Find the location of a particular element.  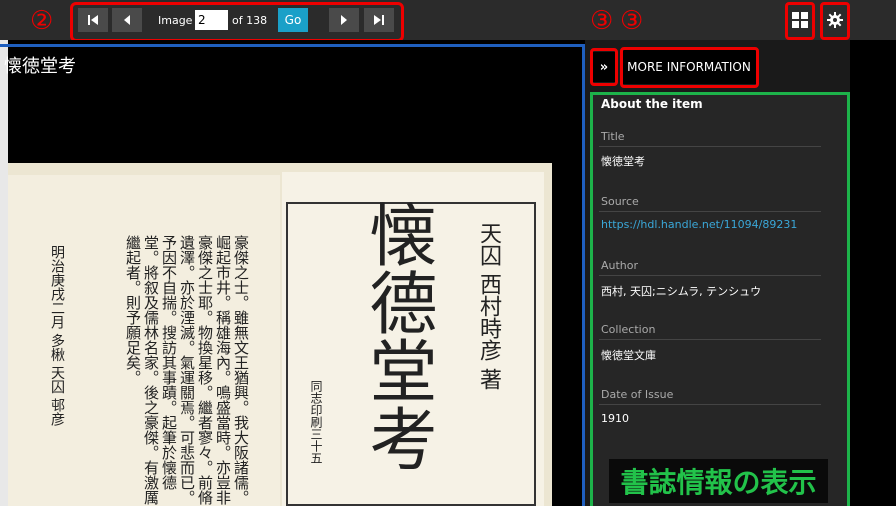

next-page-button is located at coordinates (344, 20).